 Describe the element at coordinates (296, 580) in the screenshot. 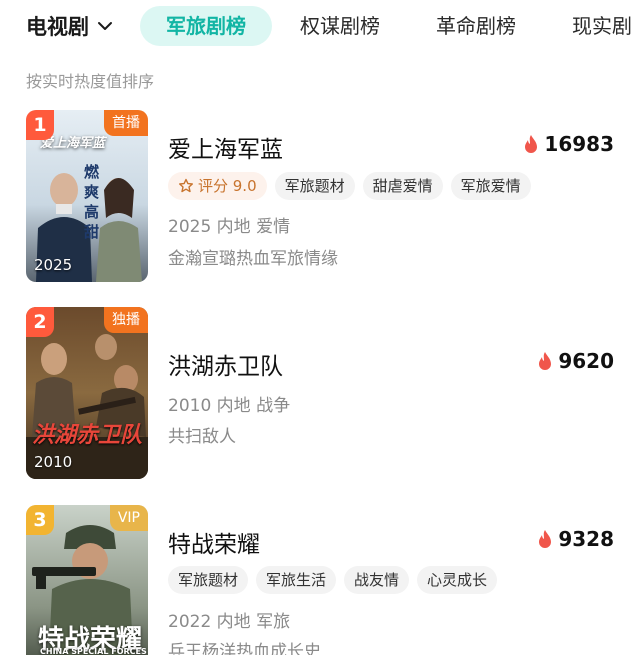

I see `genre-tag: 军旅生活` at that location.